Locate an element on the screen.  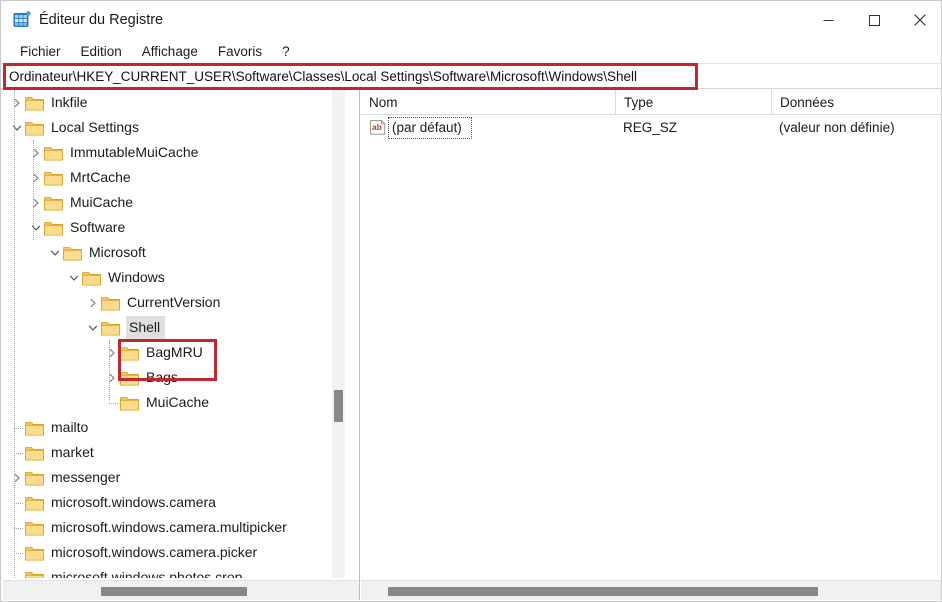
tree-item-label: market is located at coordinates (72, 452).